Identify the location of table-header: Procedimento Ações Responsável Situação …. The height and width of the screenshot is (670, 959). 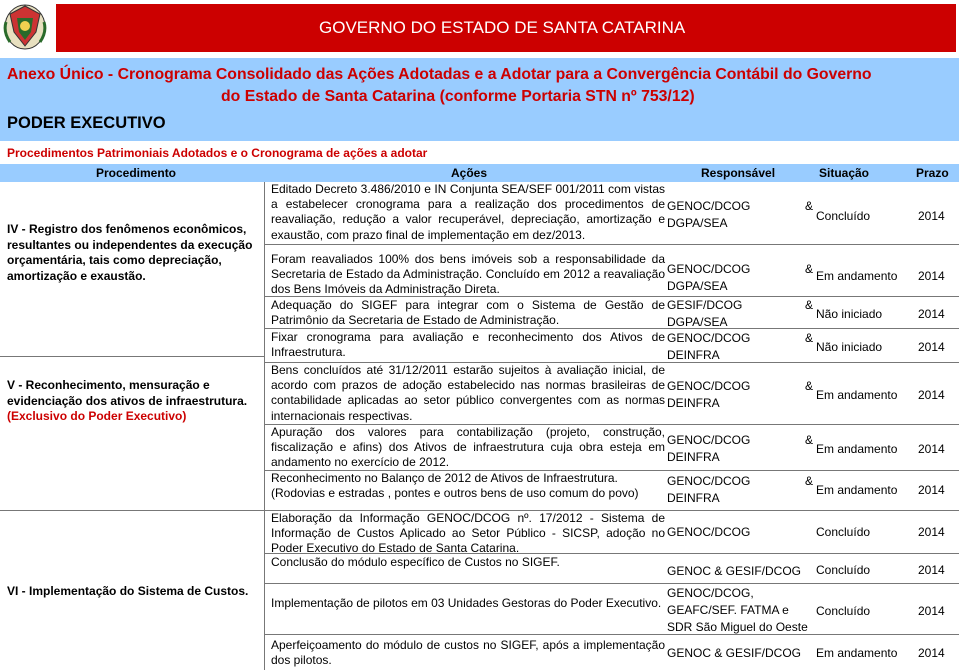
(479, 173).